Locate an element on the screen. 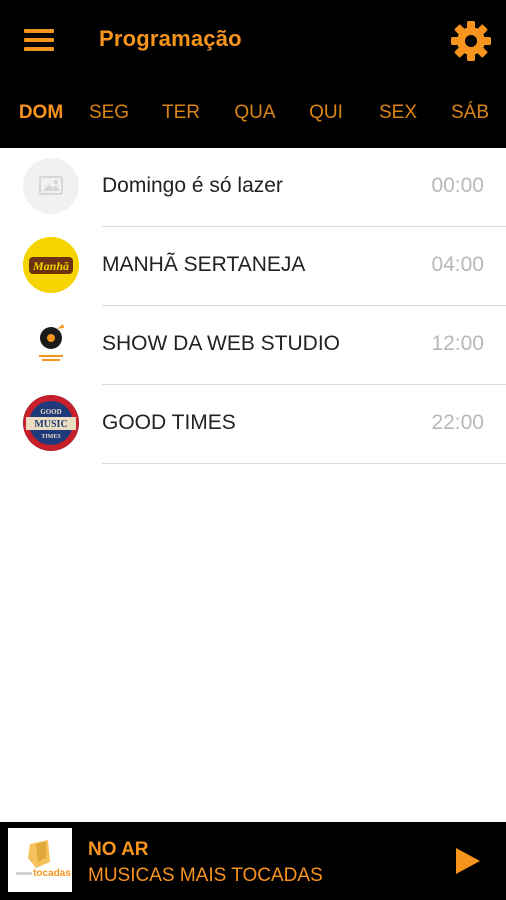  program-row: Domingo é só lazer 00:00 is located at coordinates (253, 187).